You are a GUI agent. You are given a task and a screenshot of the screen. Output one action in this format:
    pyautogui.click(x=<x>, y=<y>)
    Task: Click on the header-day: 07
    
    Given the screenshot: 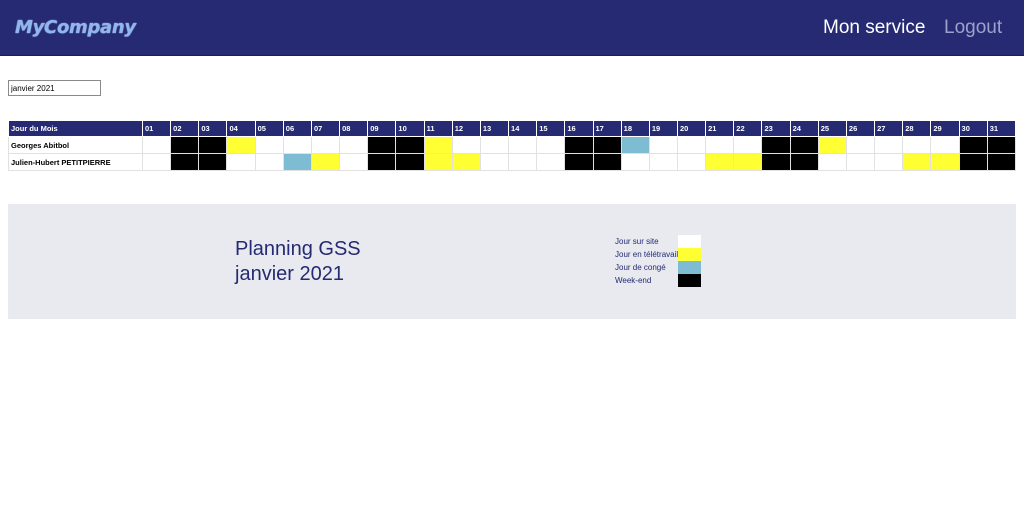 What is the action you would take?
    pyautogui.click(x=325, y=128)
    